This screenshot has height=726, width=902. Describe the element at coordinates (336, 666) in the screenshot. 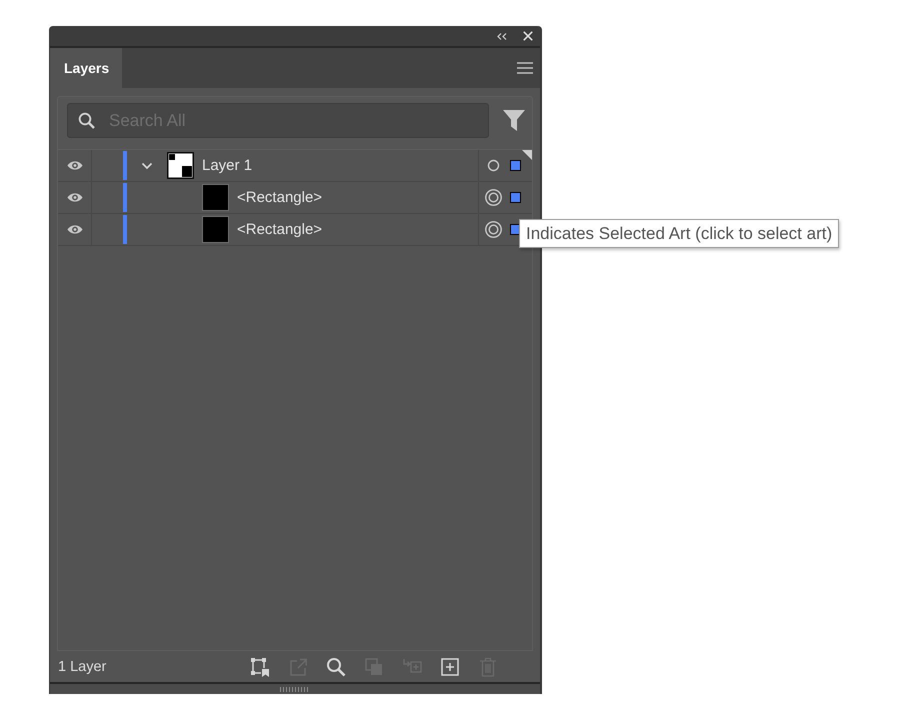

I see `magnifier-icon` at that location.